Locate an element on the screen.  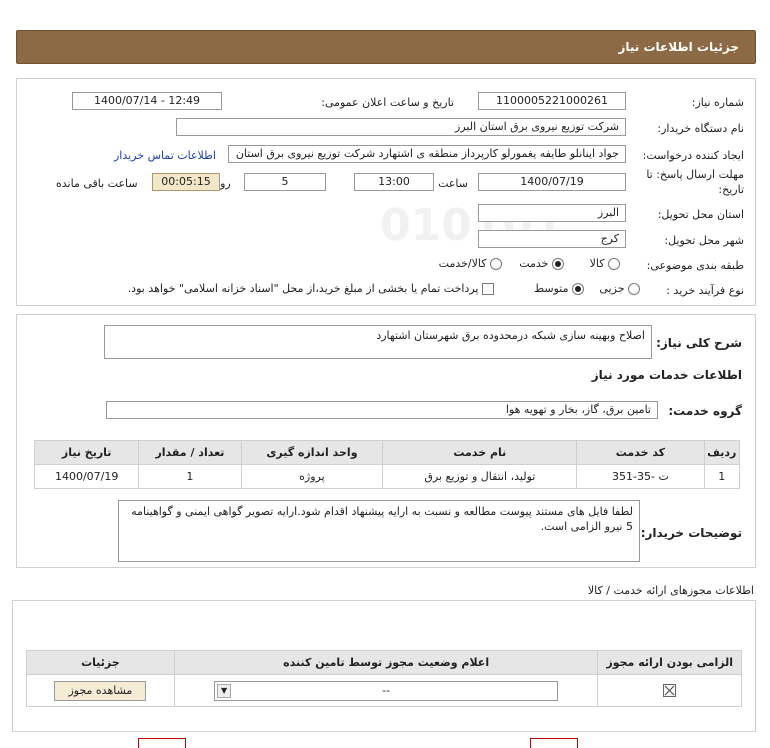
process-label: نوع فرآیند خرید : is located at coordinates (705, 290).